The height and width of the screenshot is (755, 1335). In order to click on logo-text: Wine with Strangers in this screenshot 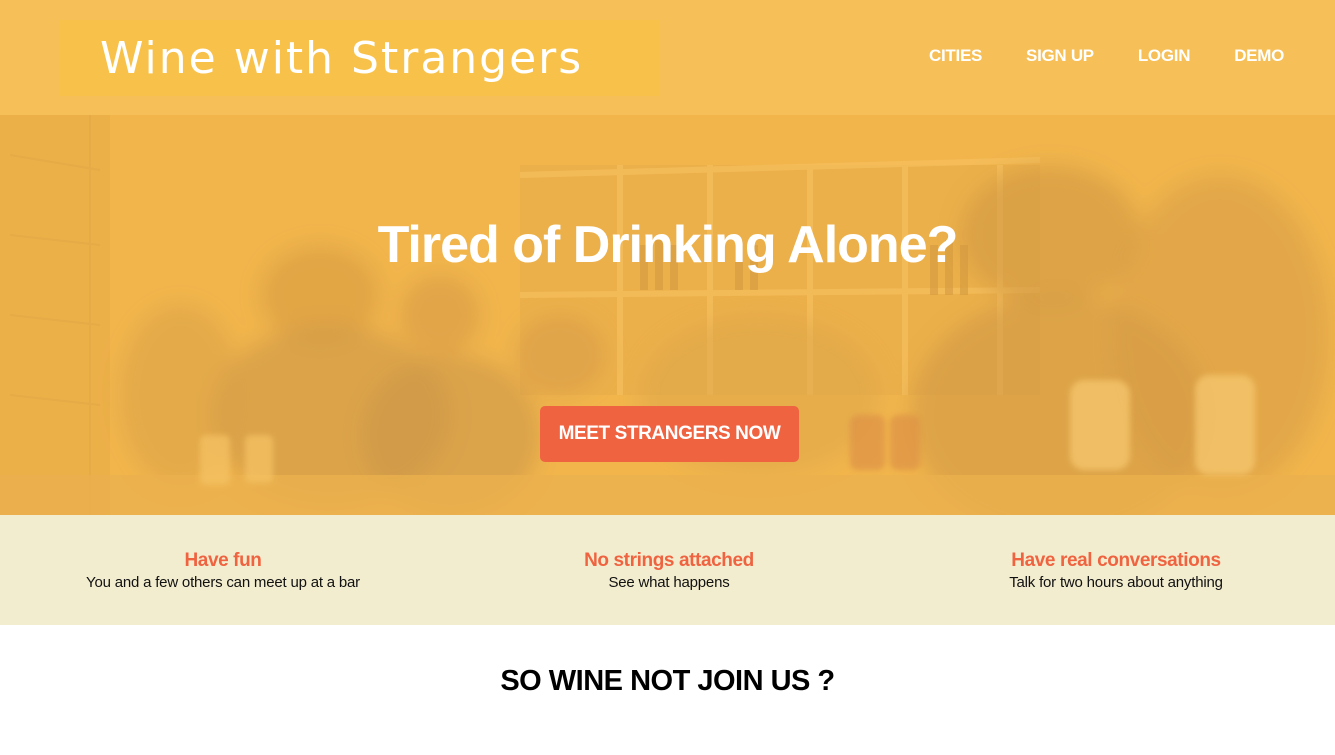, I will do `click(342, 58)`.